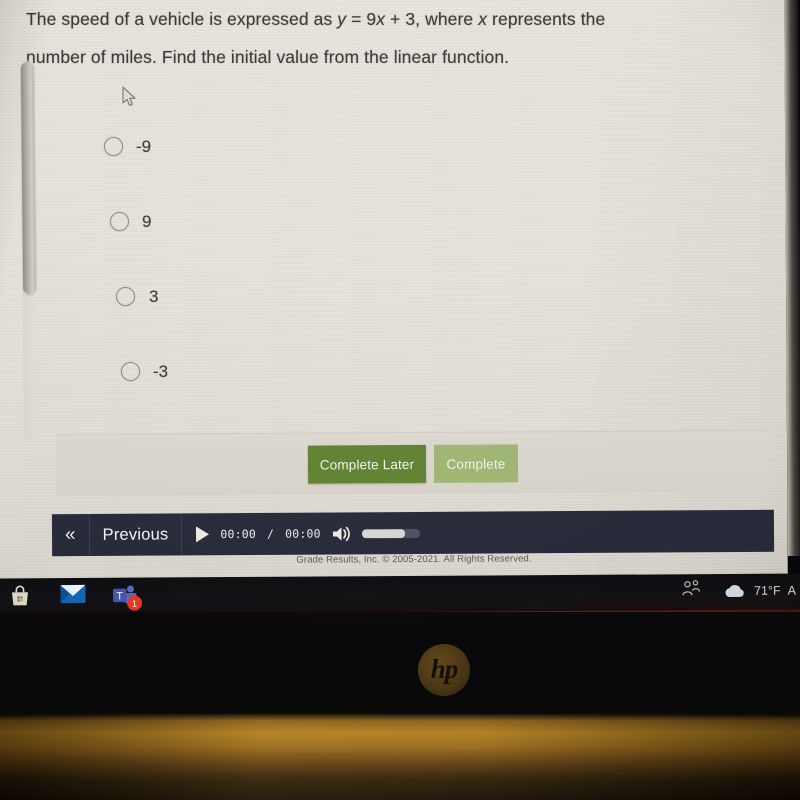 Image resolution: width=800 pixels, height=800 pixels. What do you see at coordinates (119, 596) in the screenshot?
I see `svg-text: T` at bounding box center [119, 596].